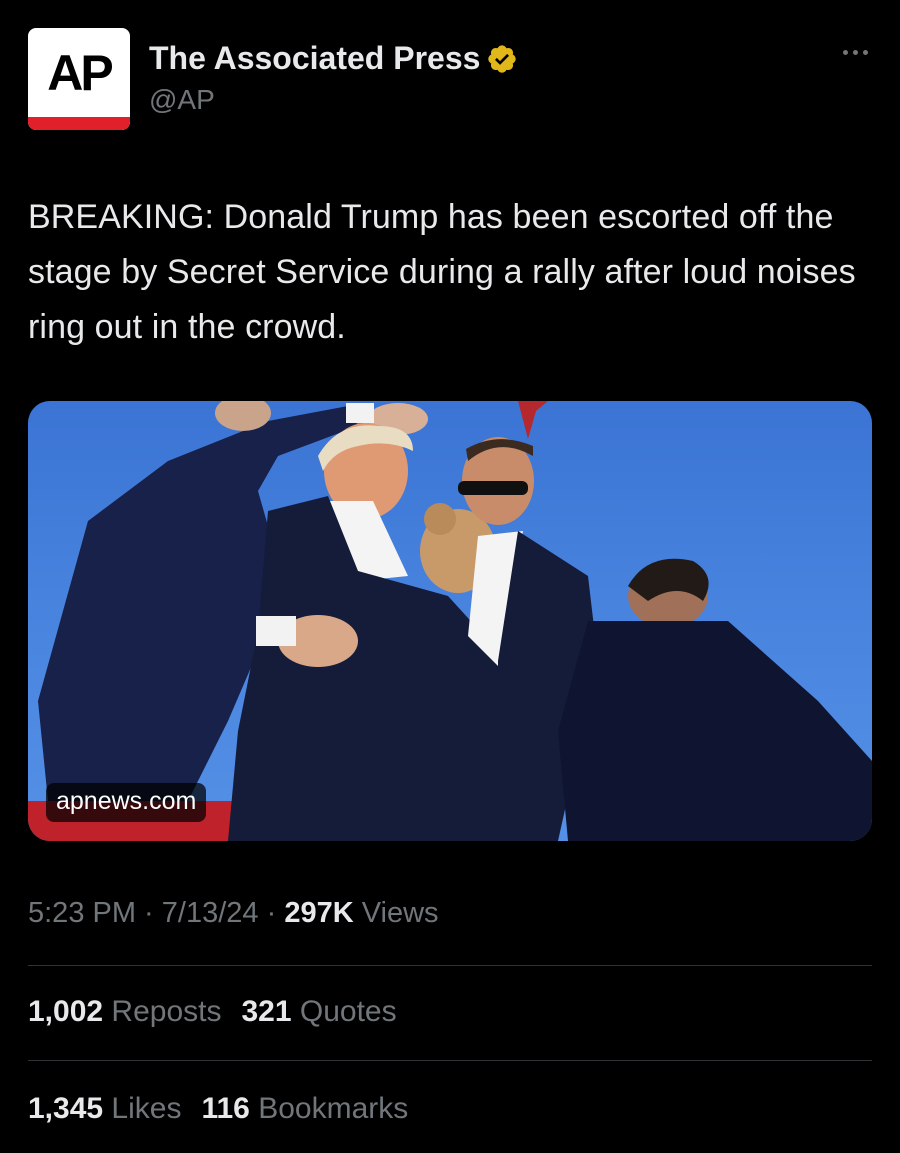 This screenshot has height=1153, width=900. I want to click on engagement-row-1: 1,002 Reposts 321 Quotes, so click(212, 1012).